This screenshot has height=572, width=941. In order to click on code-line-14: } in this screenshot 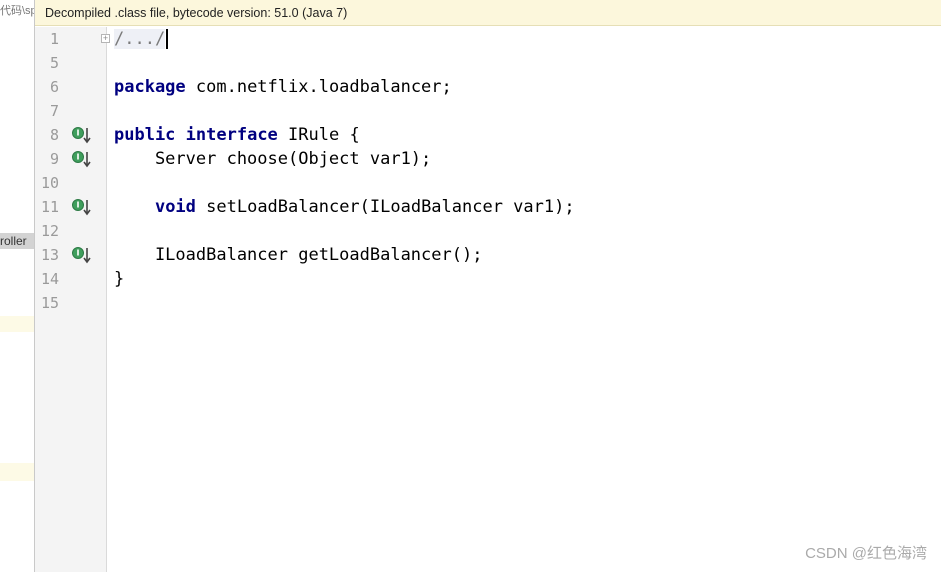, I will do `click(119, 279)`.